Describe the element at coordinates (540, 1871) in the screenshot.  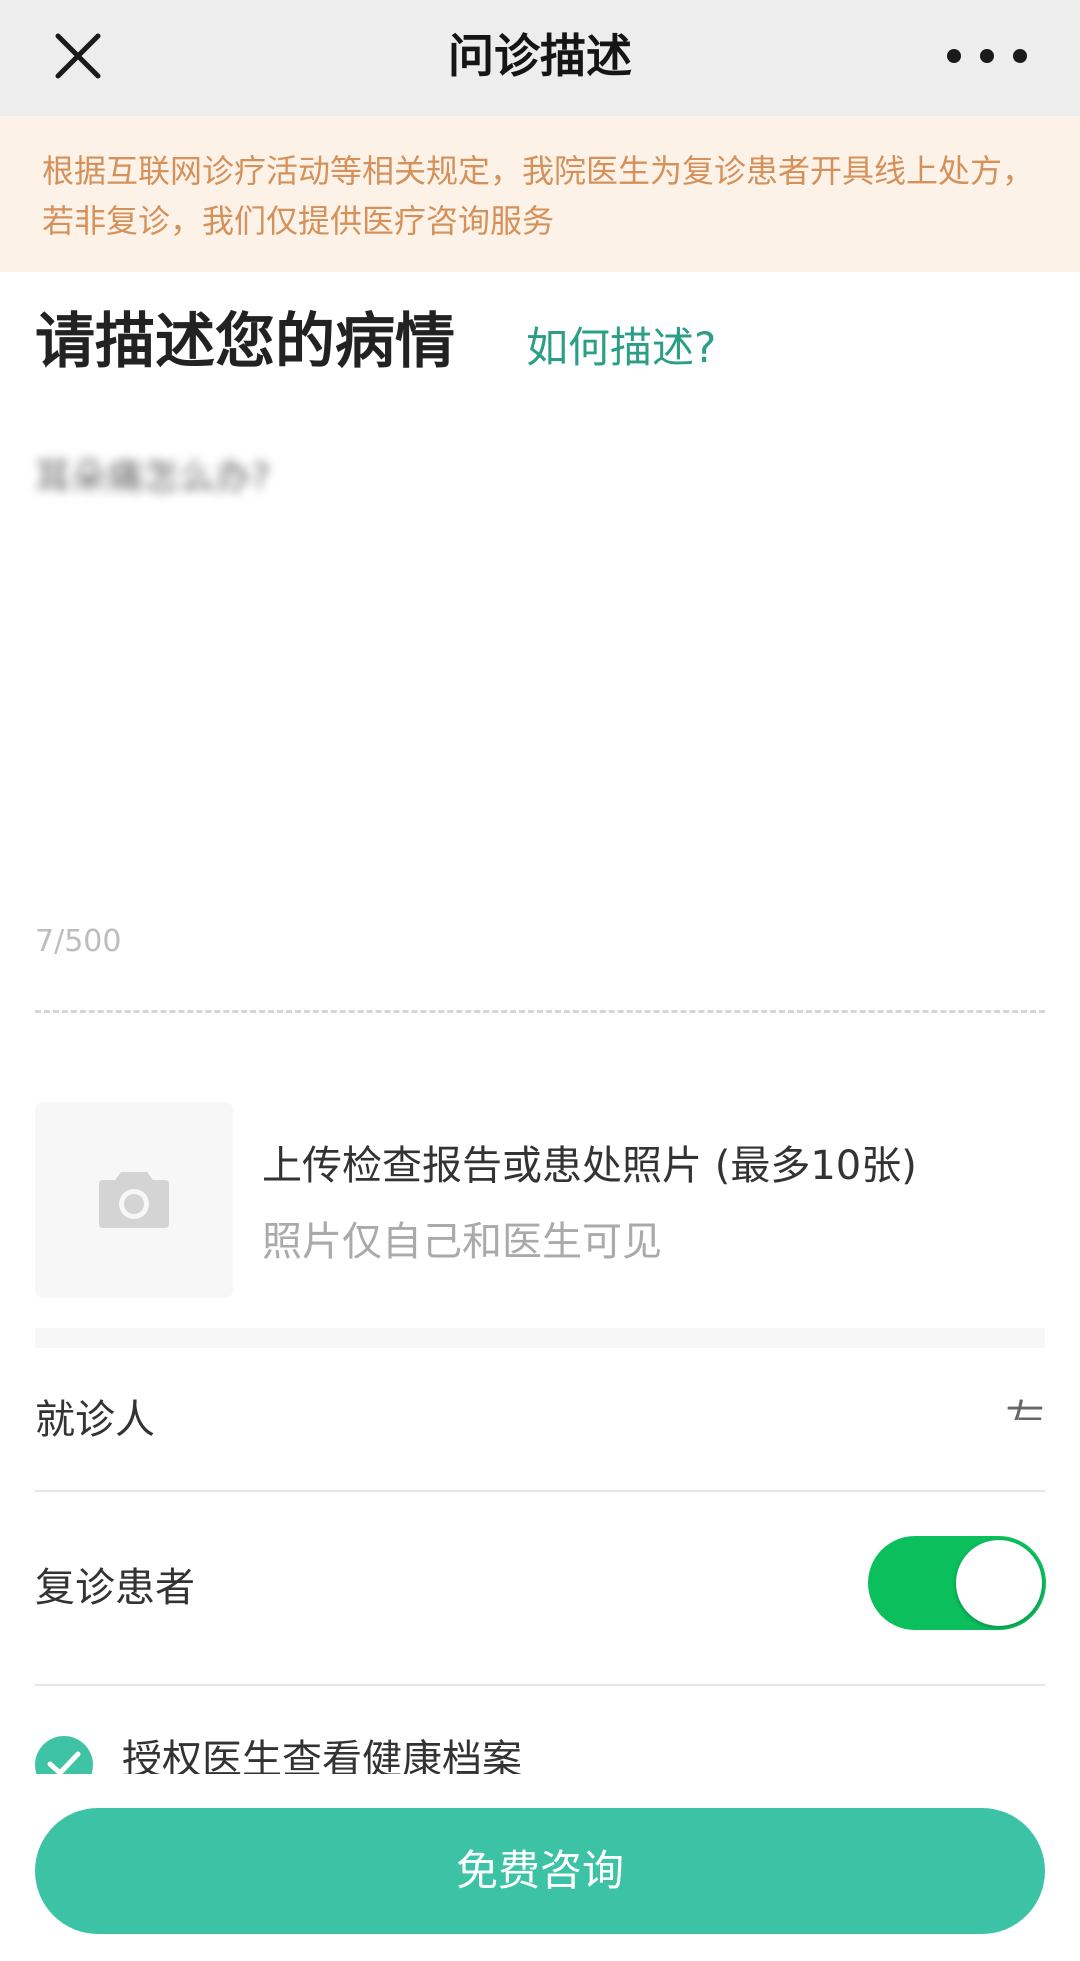
I see `free-consult-button: 免费咨询` at that location.